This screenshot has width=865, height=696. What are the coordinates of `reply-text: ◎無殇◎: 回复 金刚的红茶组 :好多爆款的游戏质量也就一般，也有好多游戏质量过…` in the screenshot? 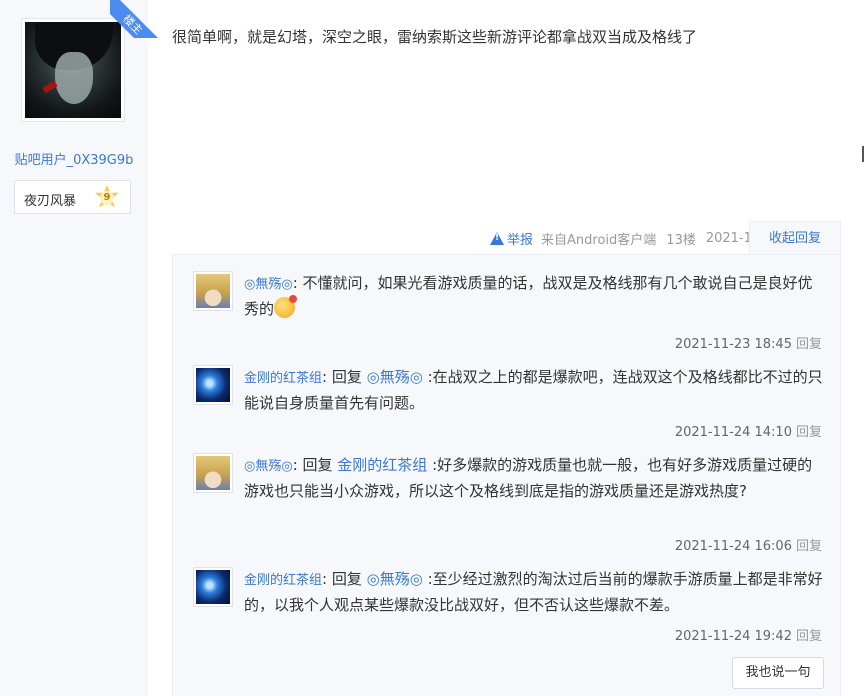 It's located at (534, 478).